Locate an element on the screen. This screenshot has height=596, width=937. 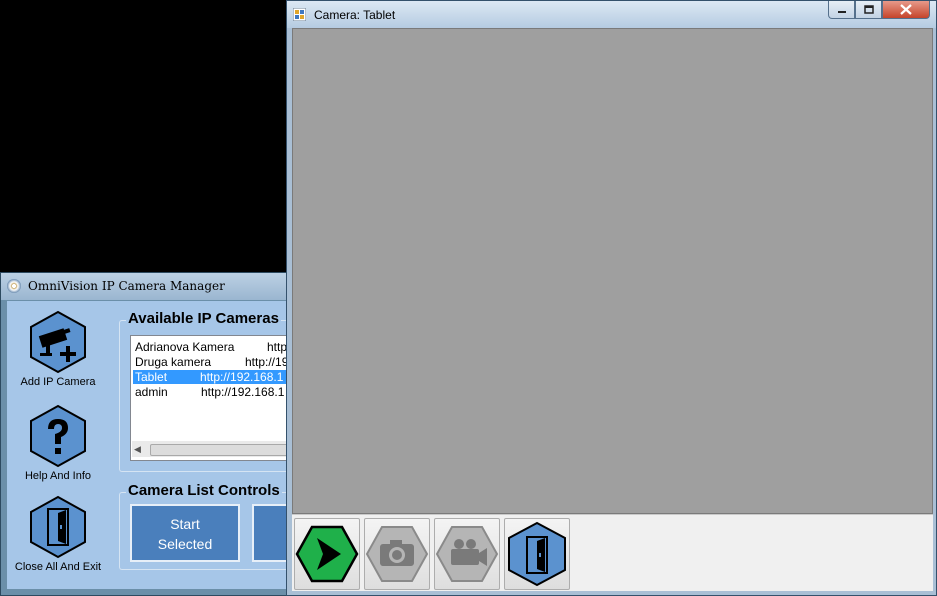
window-controls is located at coordinates (879, 10).